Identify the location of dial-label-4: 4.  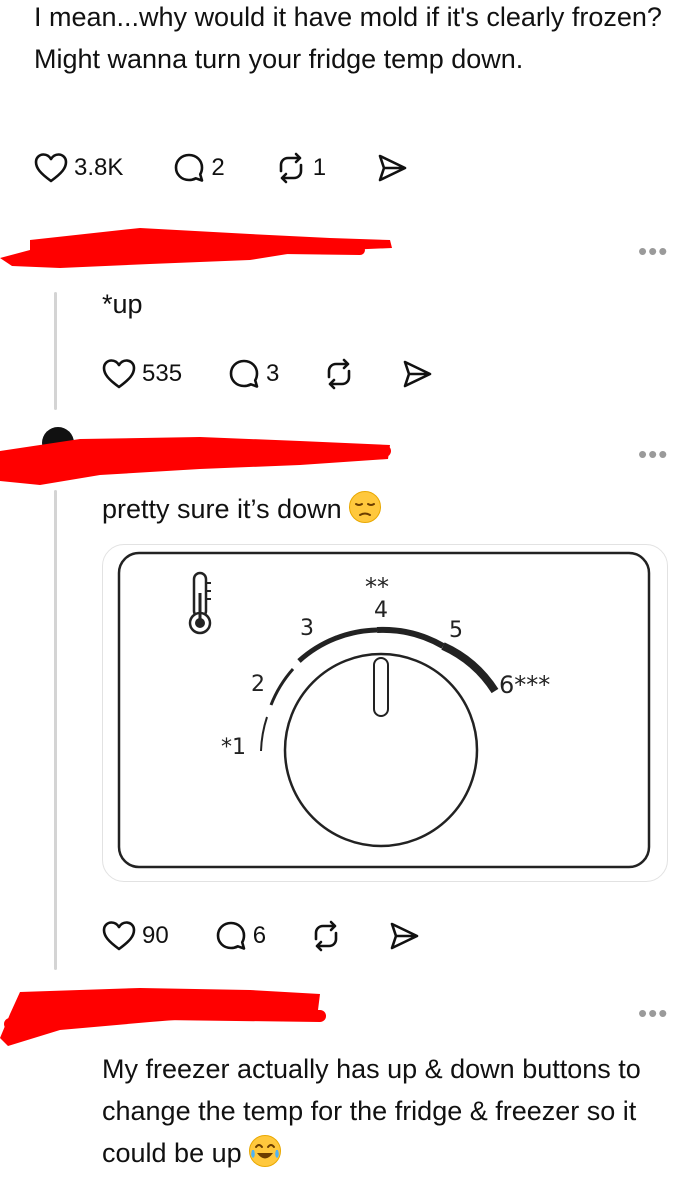
(381, 610).